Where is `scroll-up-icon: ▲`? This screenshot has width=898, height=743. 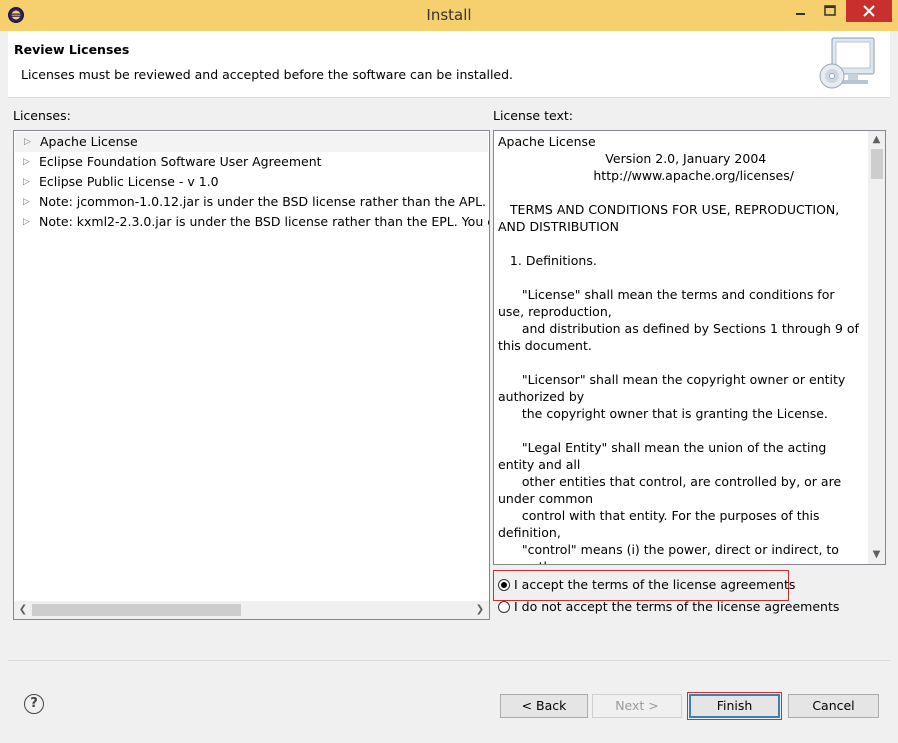 scroll-up-icon: ▲ is located at coordinates (876, 140).